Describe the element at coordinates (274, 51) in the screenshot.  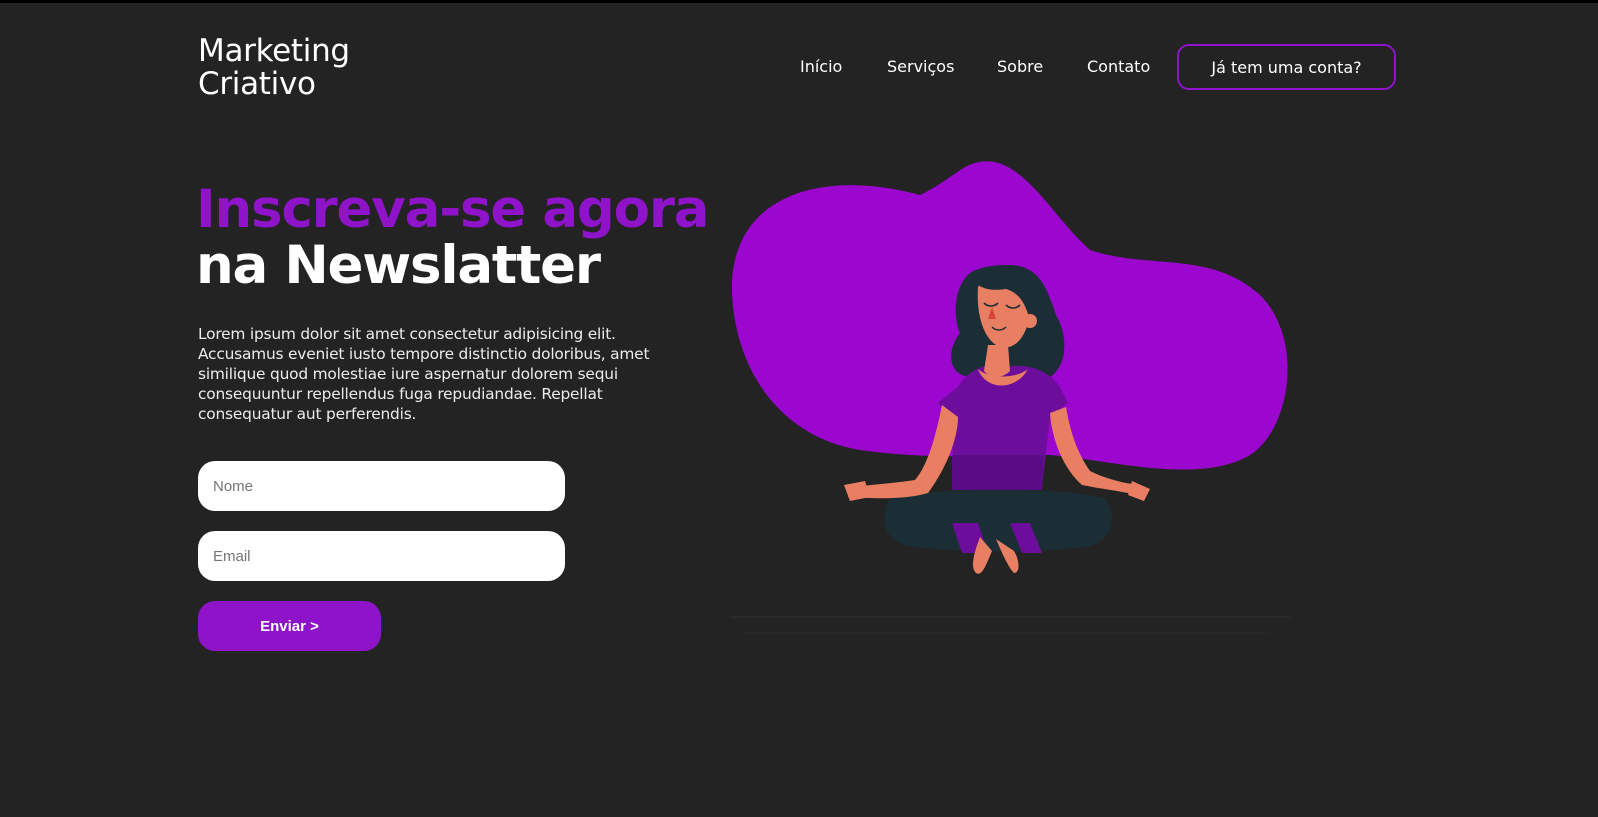
I see `brand-line-1: Marketing` at that location.